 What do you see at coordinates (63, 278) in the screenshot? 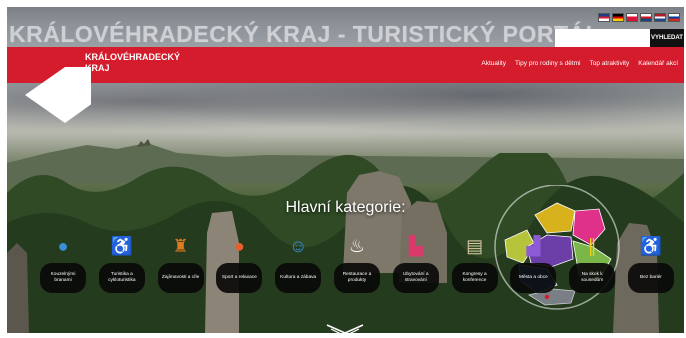
I see `category-label: Kouzelnými branami` at bounding box center [63, 278].